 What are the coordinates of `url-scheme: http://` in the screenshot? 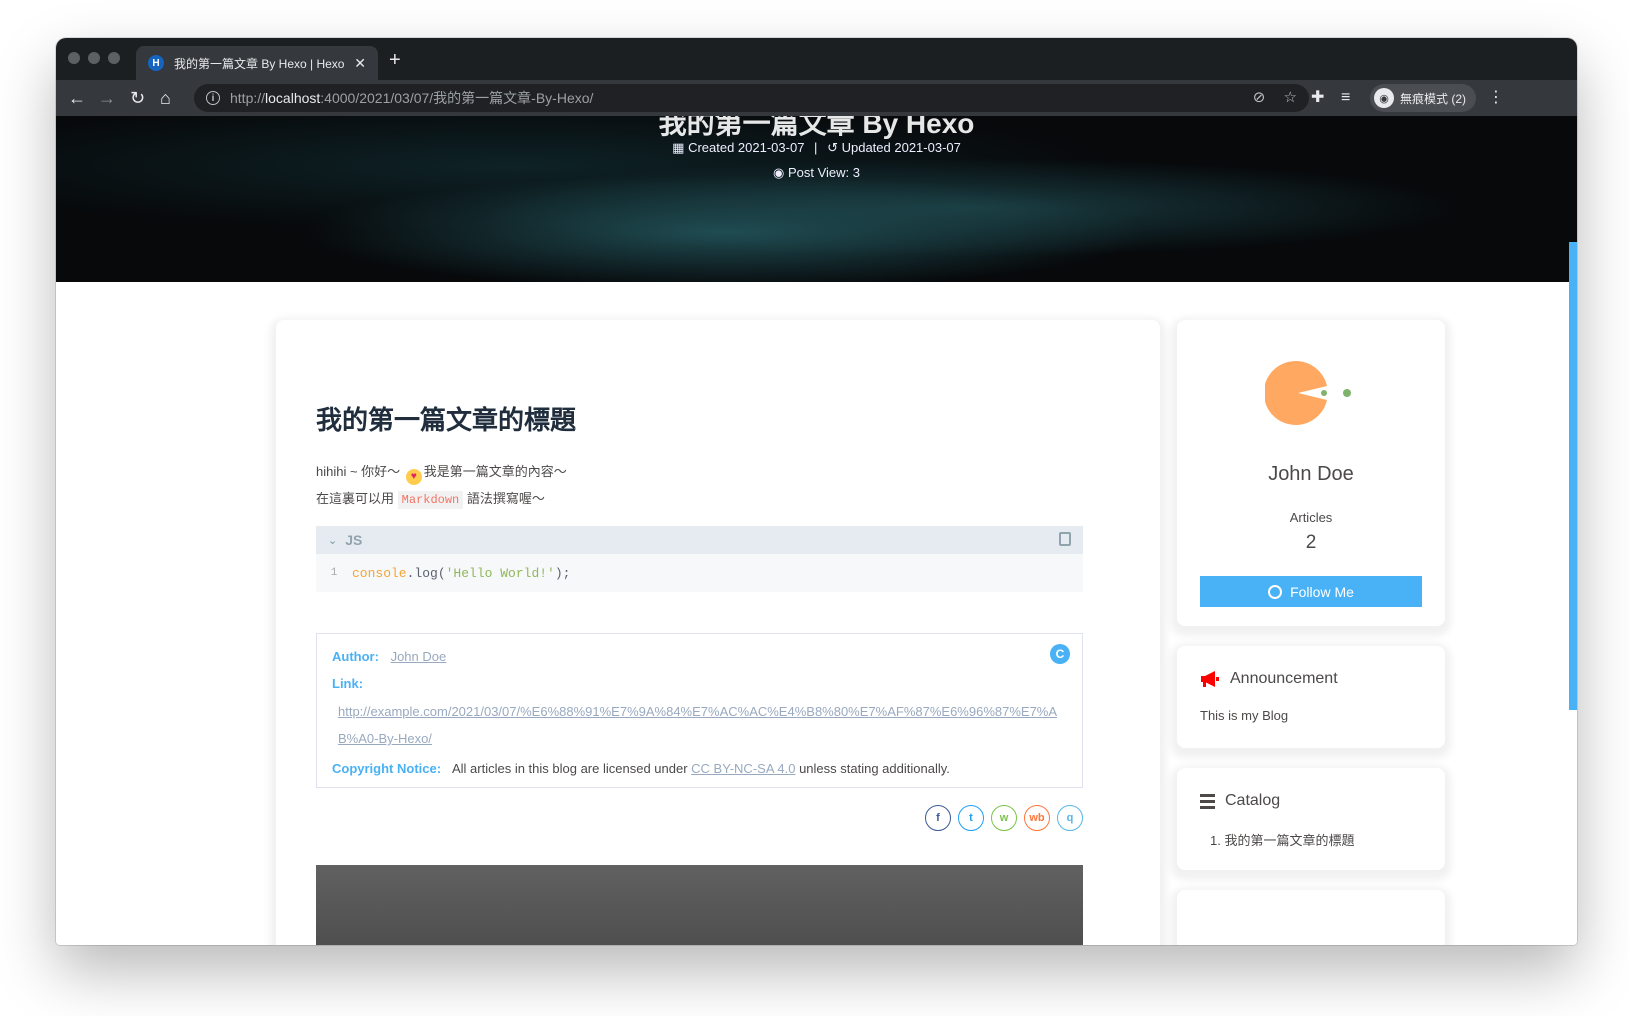 It's located at (248, 98).